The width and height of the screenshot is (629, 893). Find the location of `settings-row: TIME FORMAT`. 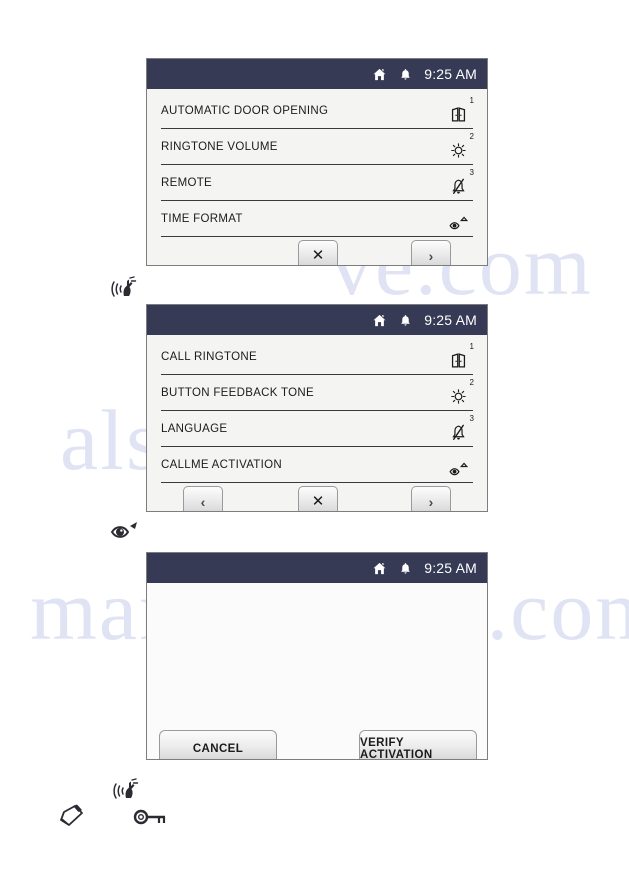

settings-row: TIME FORMAT is located at coordinates (317, 219).